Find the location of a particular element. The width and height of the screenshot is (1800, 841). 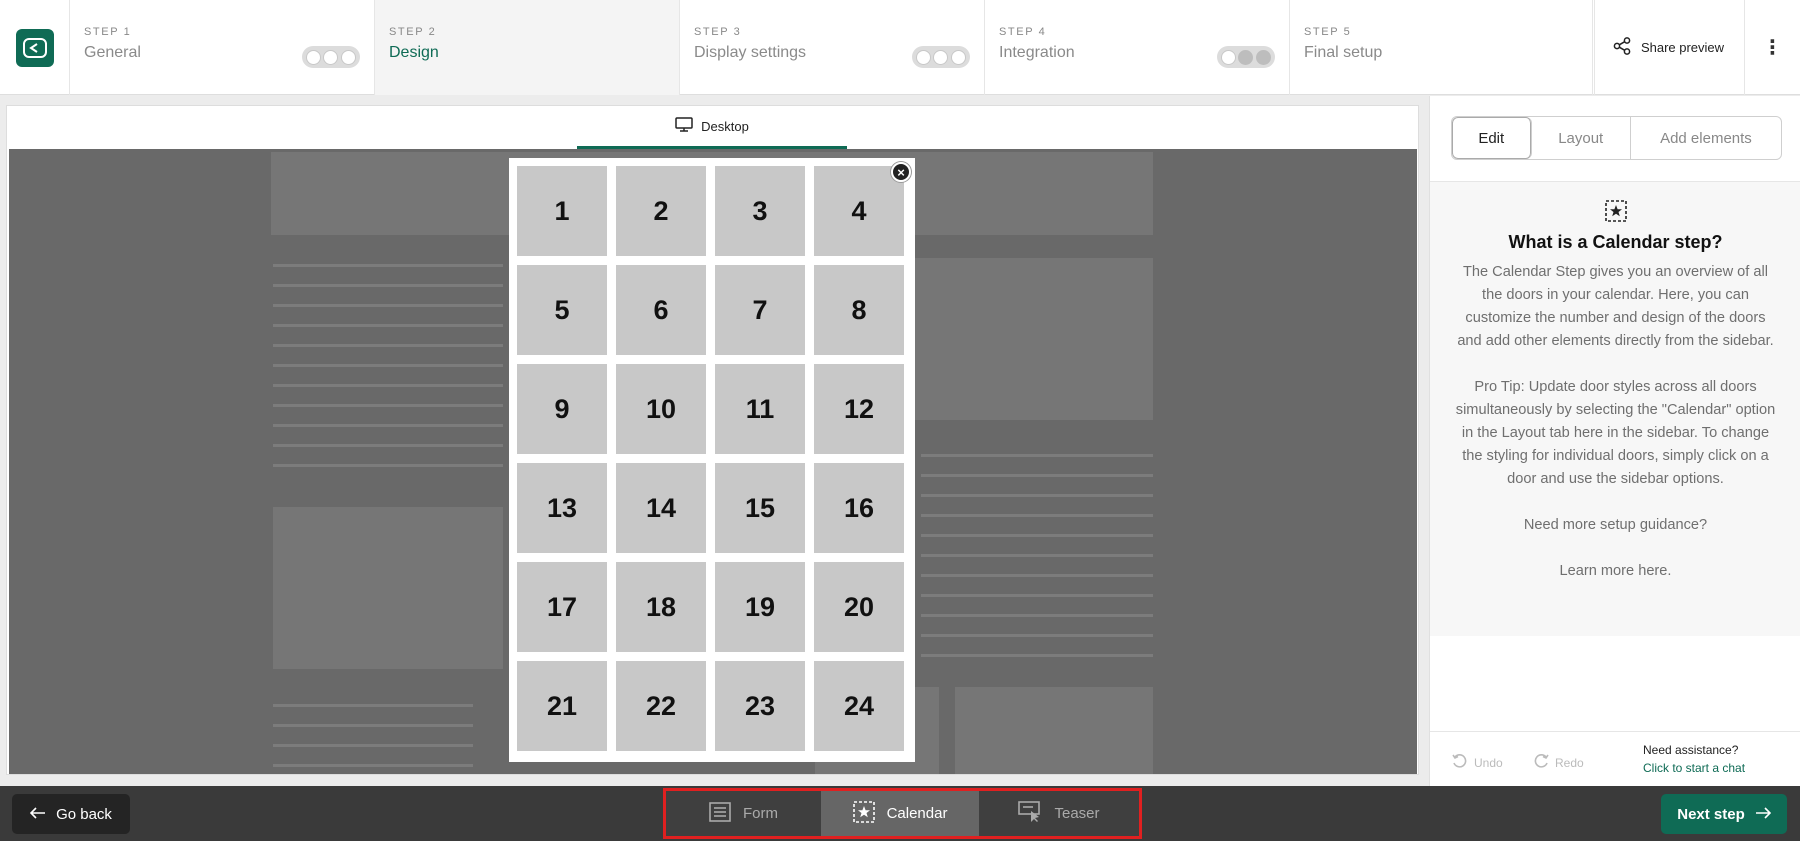

learn-more-link: Learn more here. is located at coordinates (1615, 571).